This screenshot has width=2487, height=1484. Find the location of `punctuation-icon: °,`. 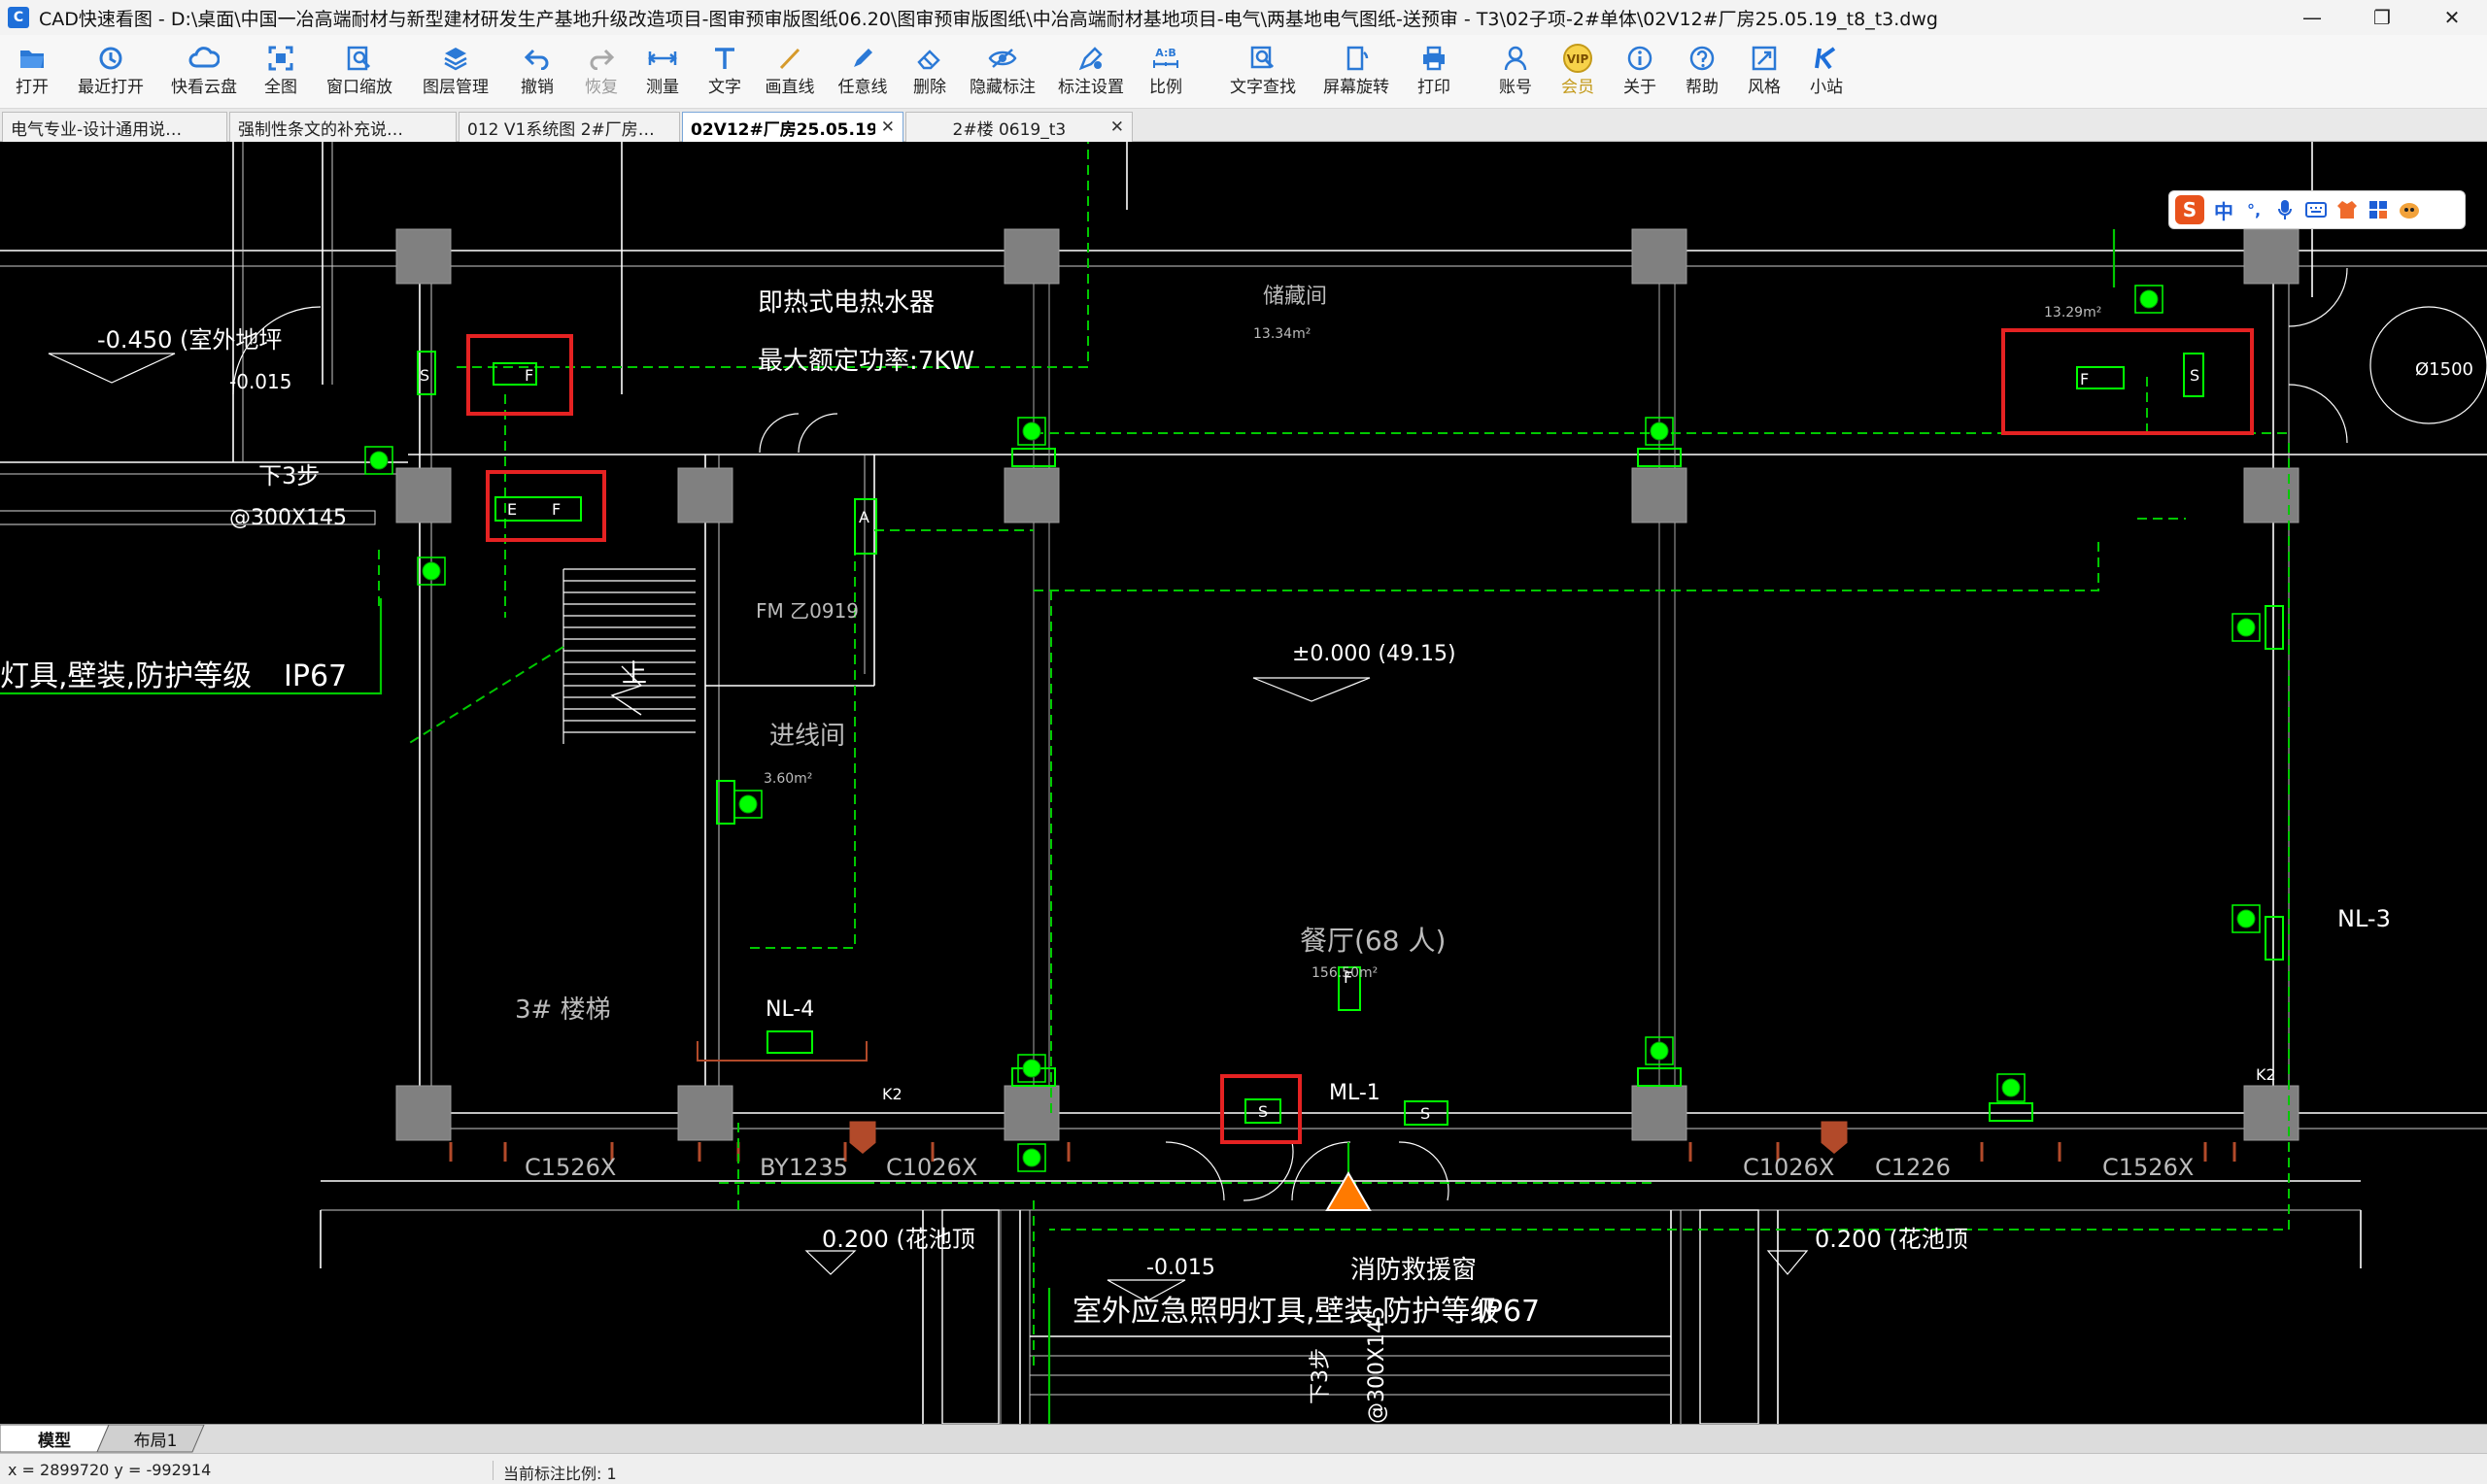

punctuation-icon: °, is located at coordinates (2254, 209).